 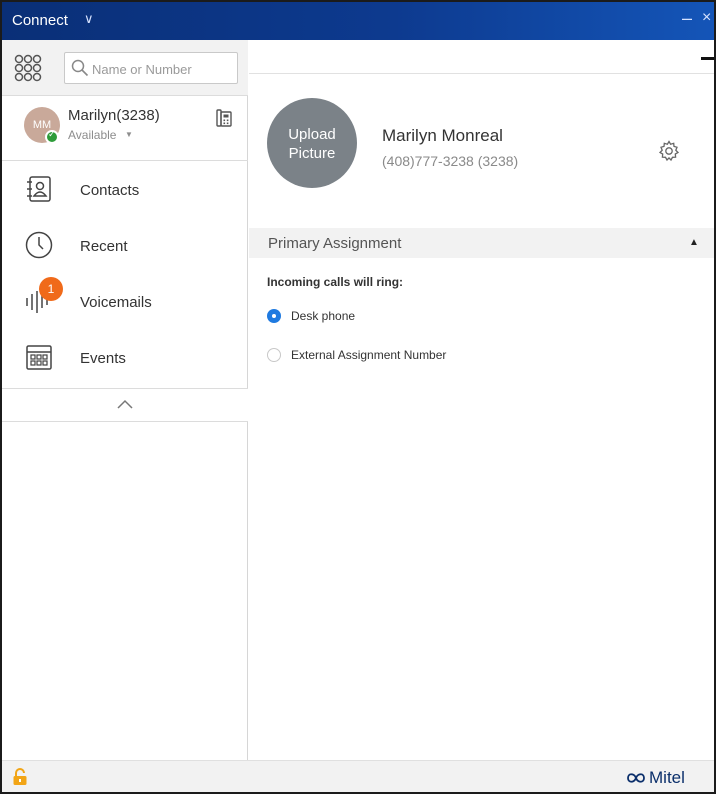 I want to click on profile-full-name: Marilyn Monreal, so click(x=442, y=135).